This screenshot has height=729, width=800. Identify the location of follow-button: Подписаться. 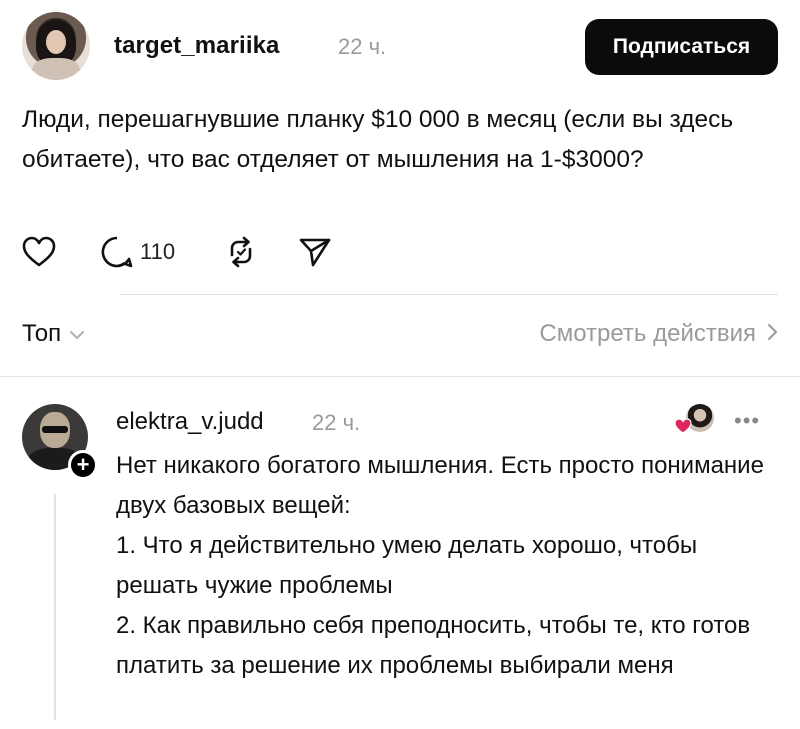
(681, 47).